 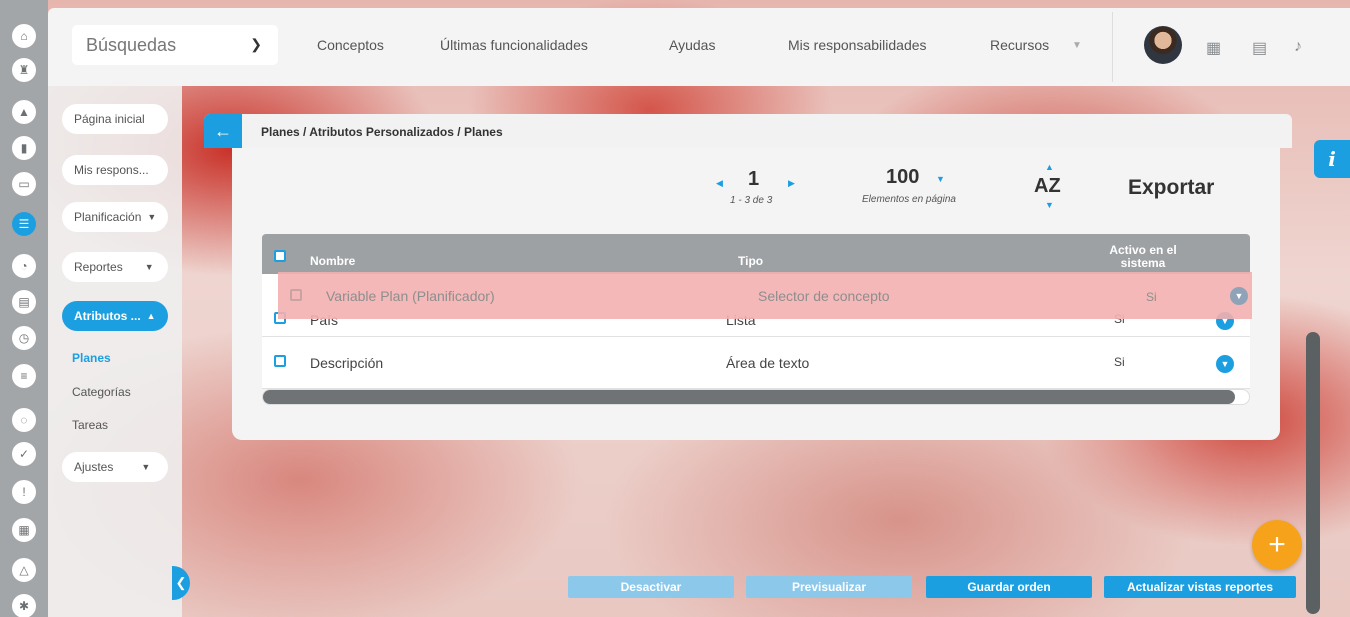 I want to click on page-number: 1, so click(x=754, y=179).